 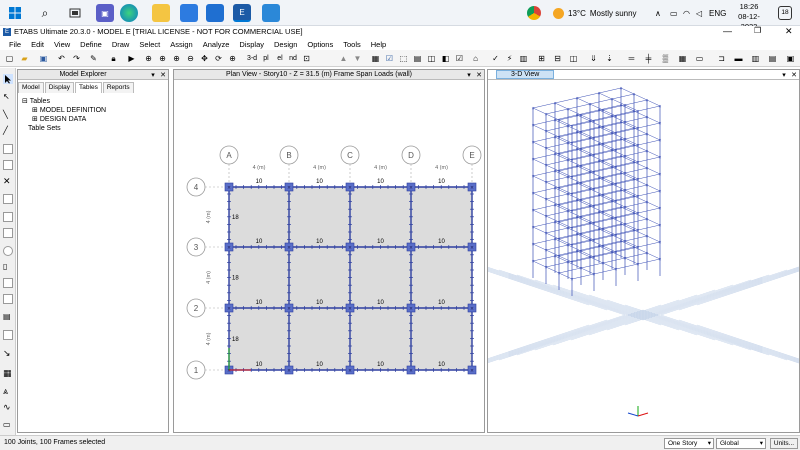 What do you see at coordinates (242, 13) in the screenshot?
I see `etabs-taskbar-icon: E` at bounding box center [242, 13].